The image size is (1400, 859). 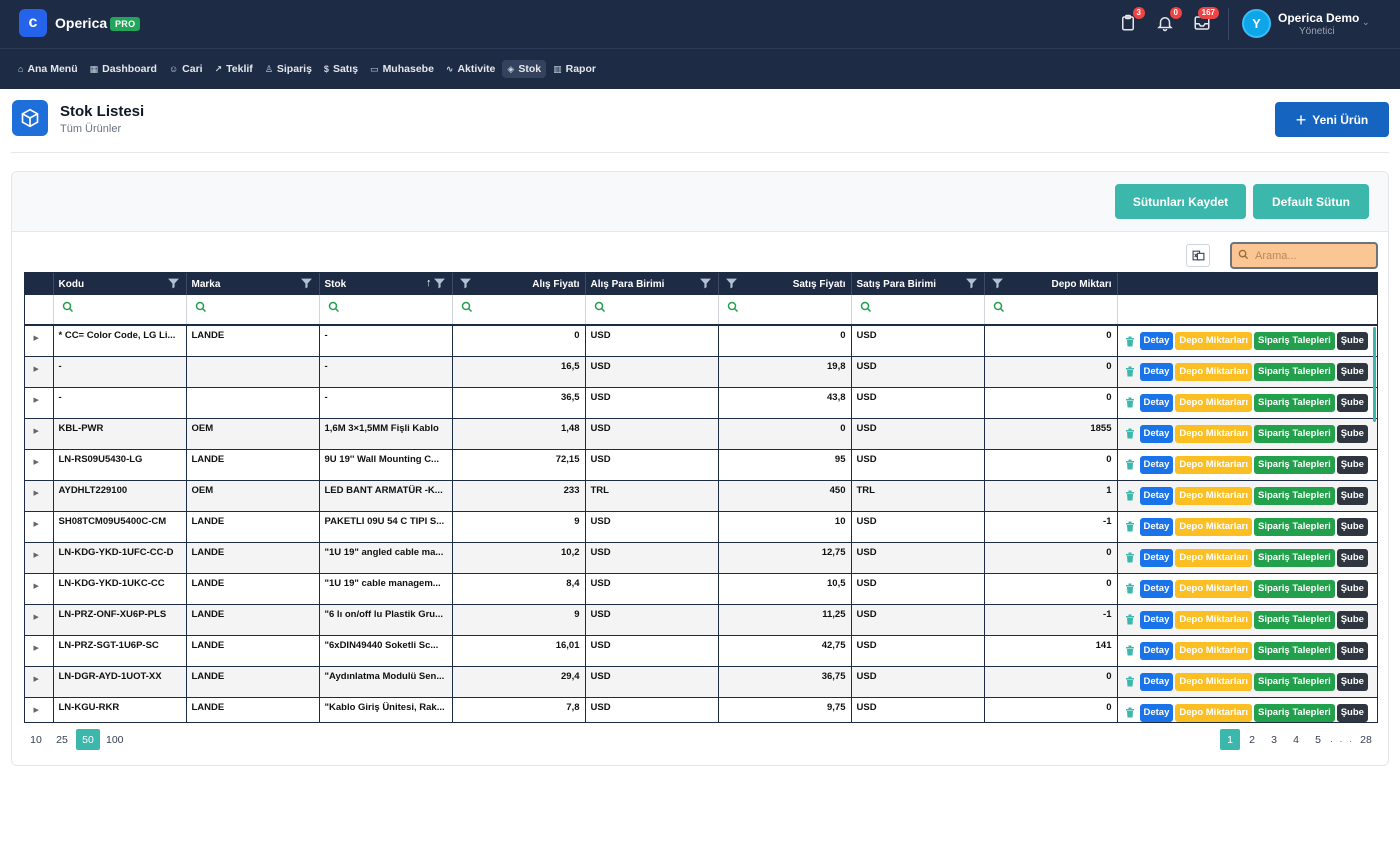 I want to click on column-header-purchase-price: Alış Fiyatı, so click(x=519, y=284).